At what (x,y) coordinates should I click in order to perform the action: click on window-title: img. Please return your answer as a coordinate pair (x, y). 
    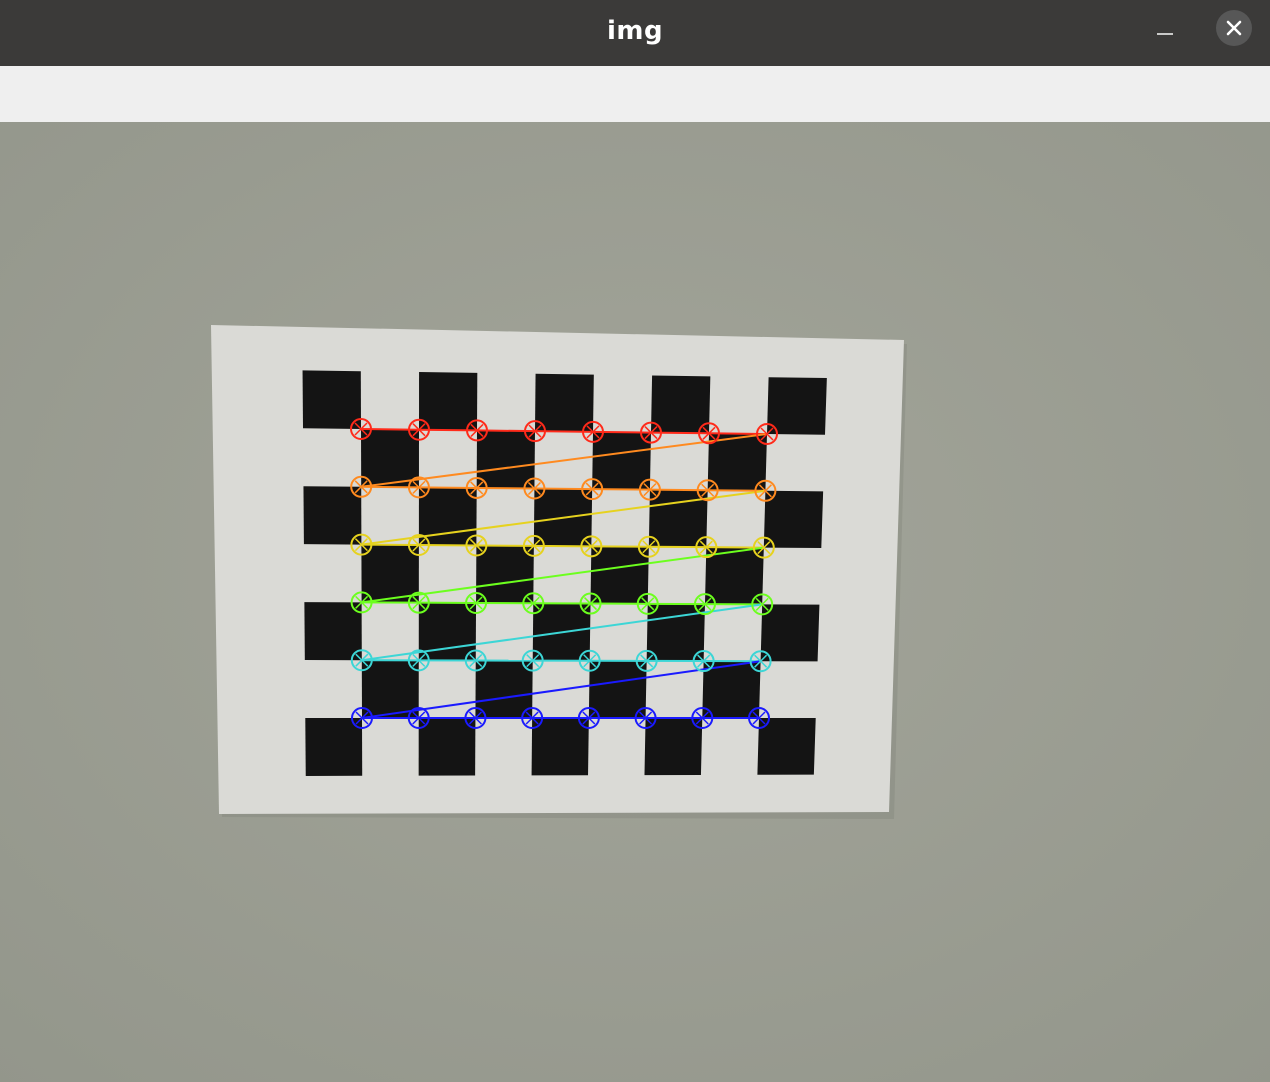
    Looking at the image, I should click on (635, 31).